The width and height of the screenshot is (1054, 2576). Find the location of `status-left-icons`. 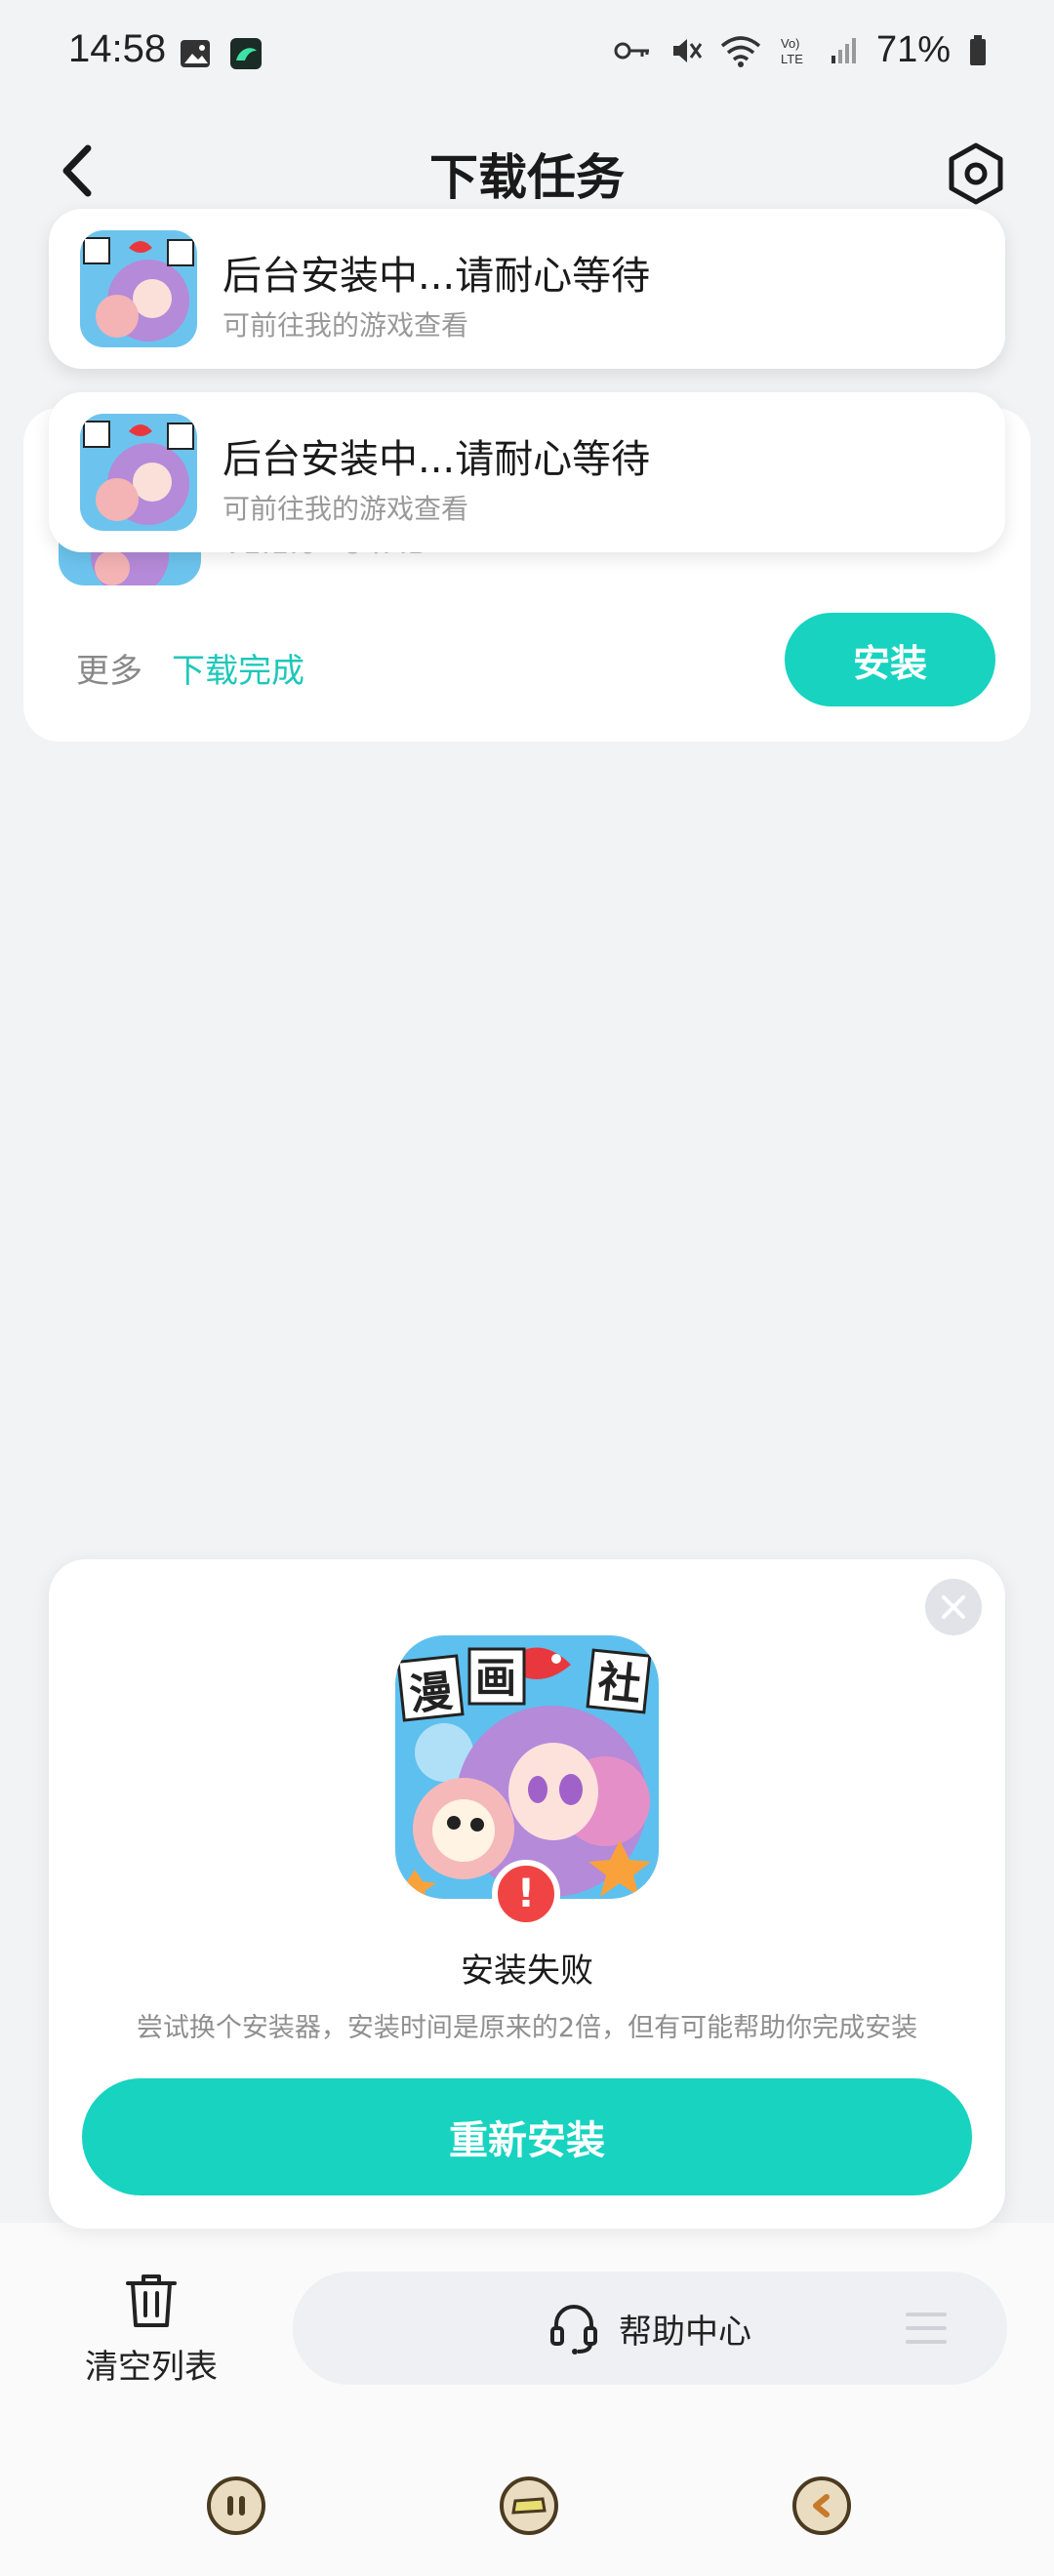

status-left-icons is located at coordinates (221, 53).